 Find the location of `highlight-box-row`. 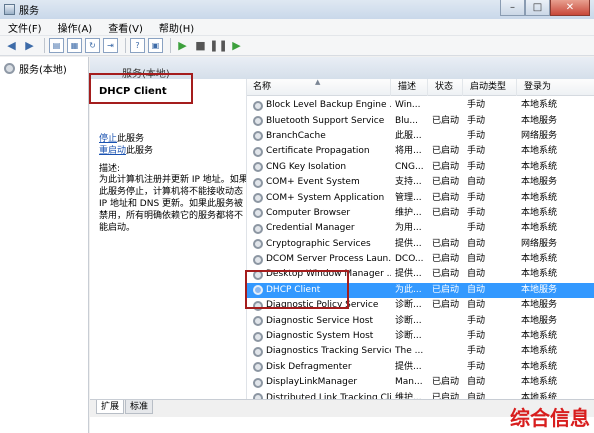

highlight-box-row is located at coordinates (297, 289).